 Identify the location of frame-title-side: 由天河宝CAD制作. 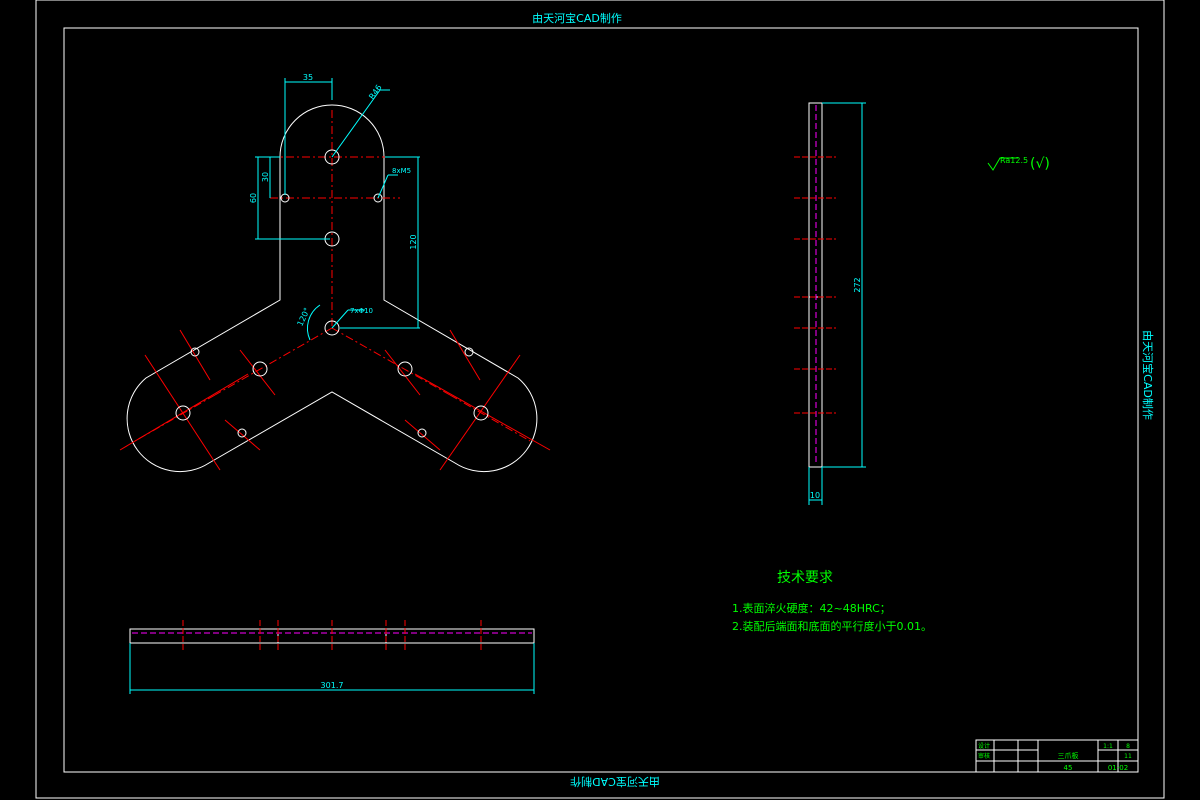
(1148, 375).